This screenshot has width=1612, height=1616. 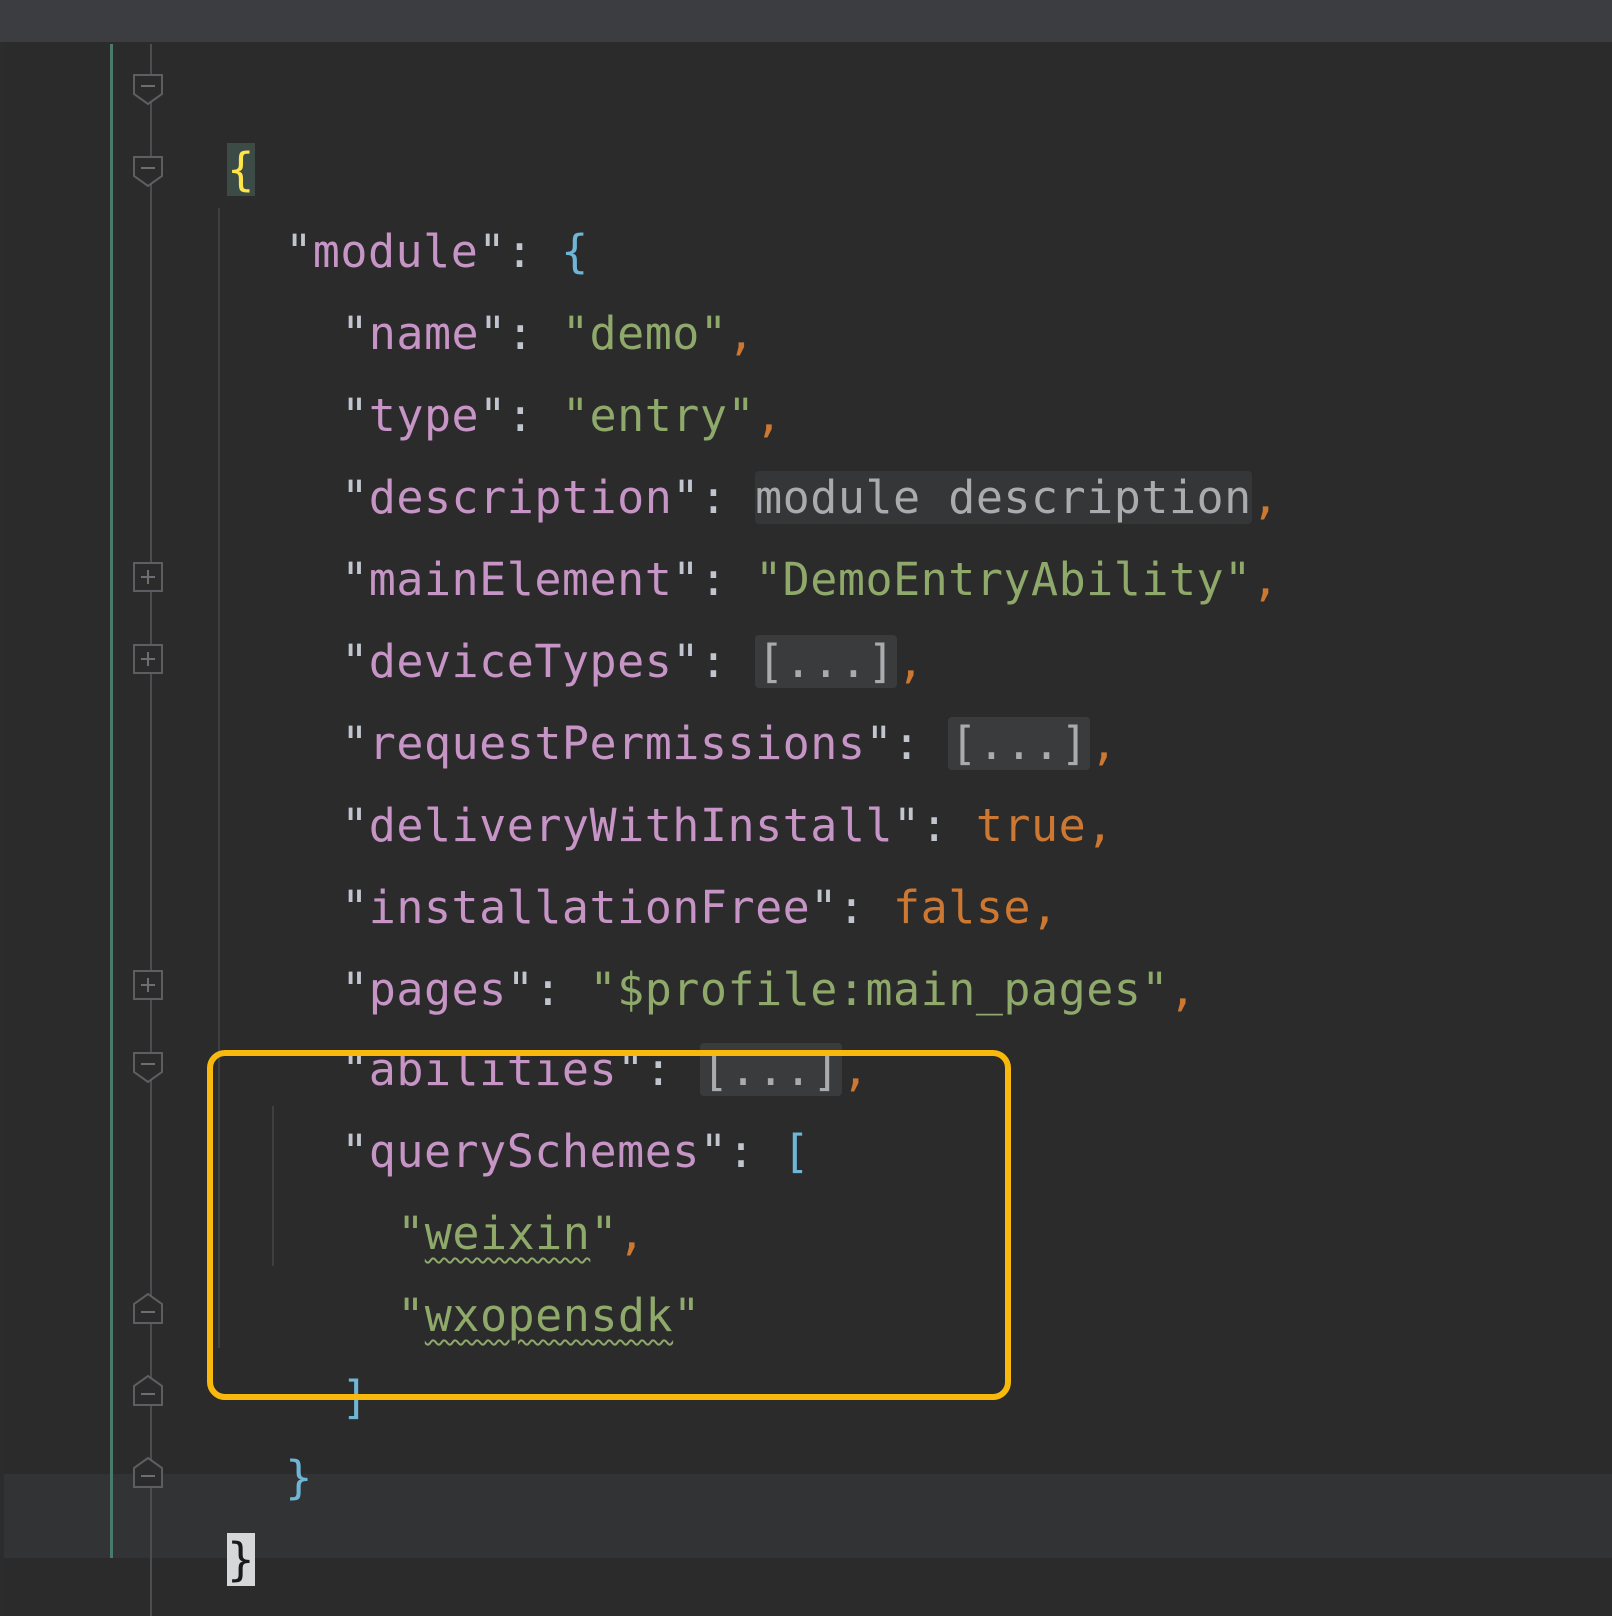 I want to click on gutter-change-marker, so click(x=111, y=801).